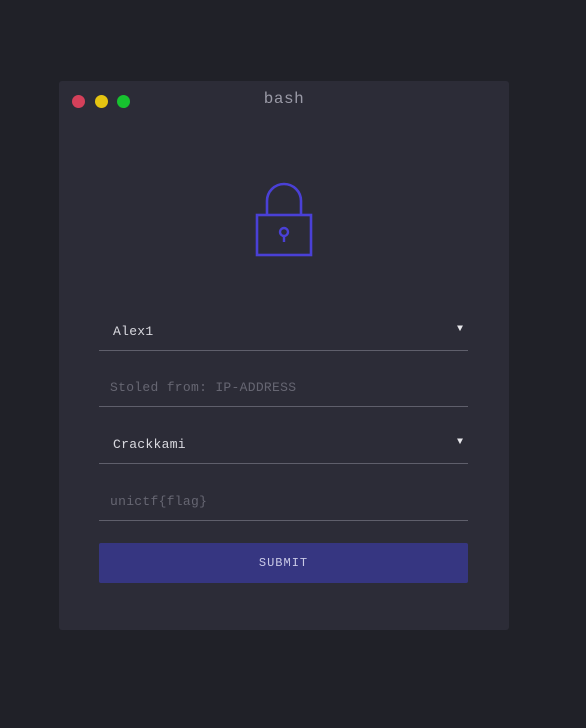 Image resolution: width=586 pixels, height=728 pixels. Describe the element at coordinates (133, 331) in the screenshot. I see `user-select-value: Alex1` at that location.